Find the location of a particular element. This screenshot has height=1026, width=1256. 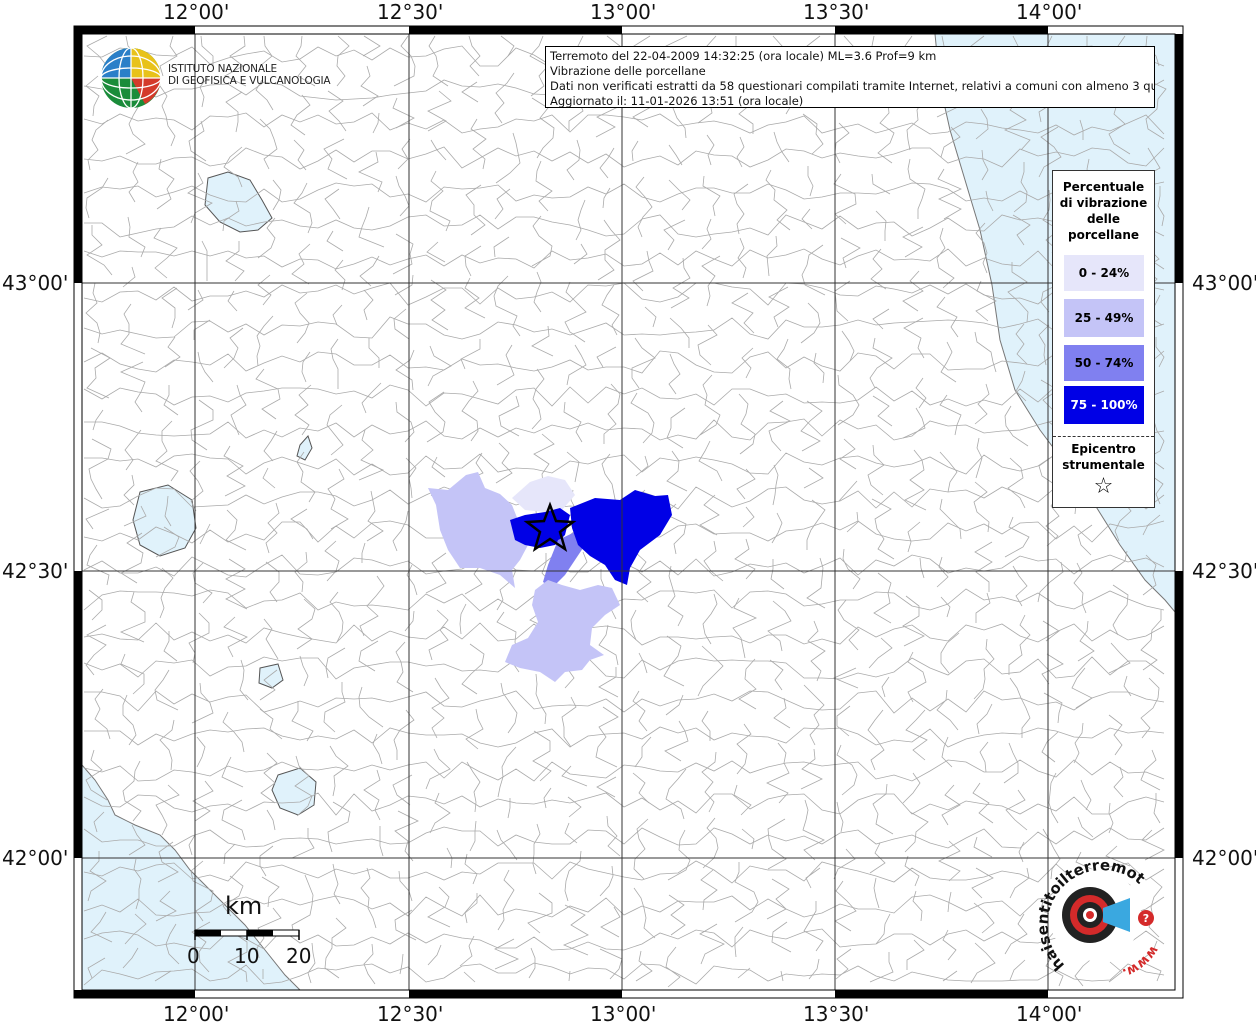

lat-tick-right-0: 43°00' is located at coordinates (1224, 283).